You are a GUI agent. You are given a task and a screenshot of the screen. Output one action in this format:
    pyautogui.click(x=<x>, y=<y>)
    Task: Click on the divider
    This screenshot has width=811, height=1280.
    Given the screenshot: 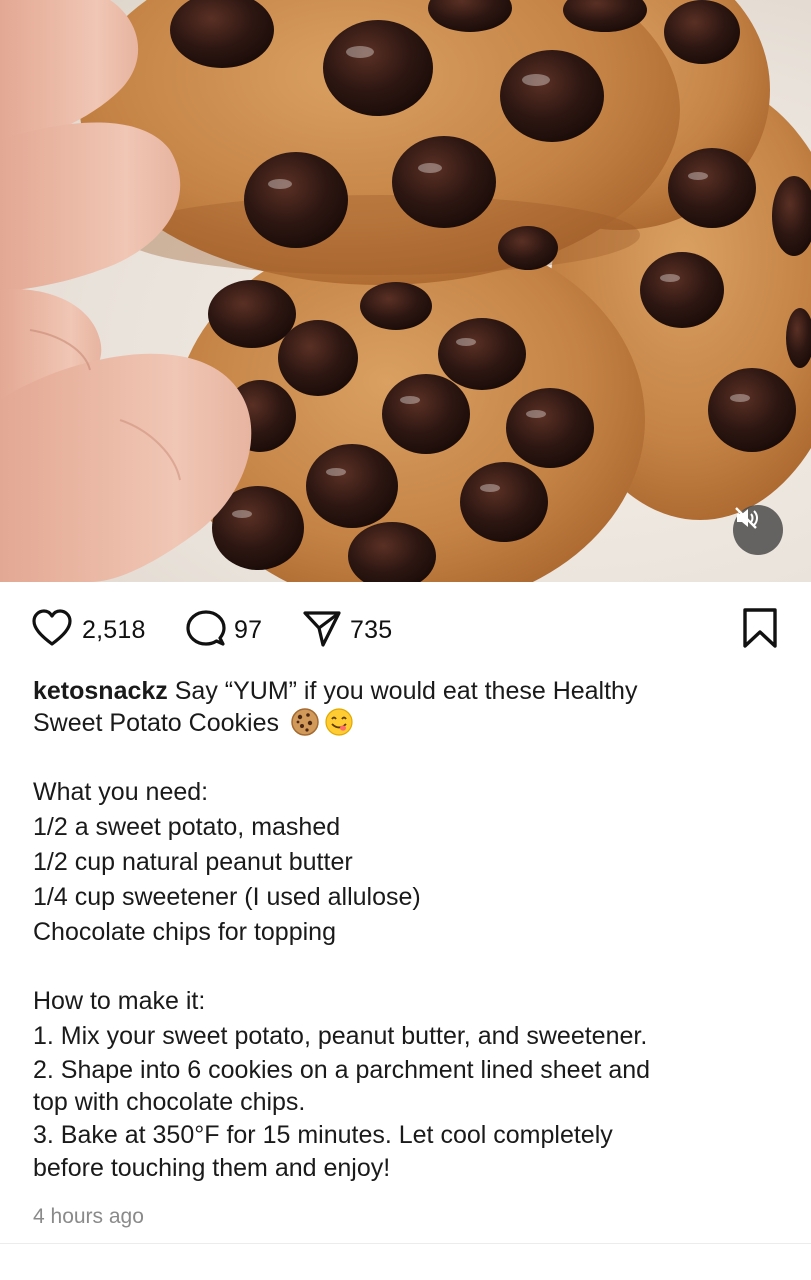 What is the action you would take?
    pyautogui.click(x=405, y=1243)
    